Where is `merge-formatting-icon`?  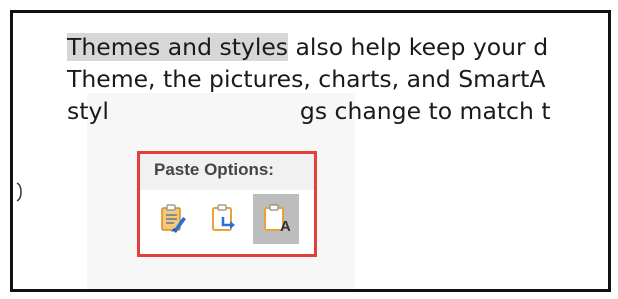 merge-formatting-icon is located at coordinates (223, 217).